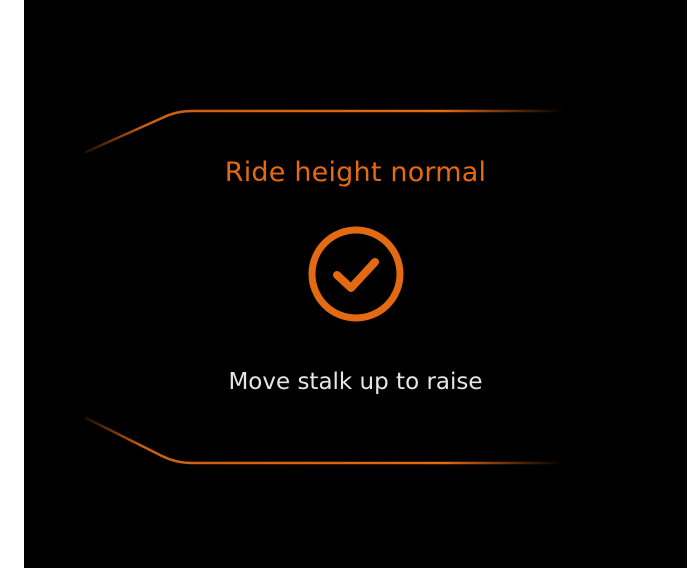 The width and height of the screenshot is (700, 568). I want to click on top-frame-line, so click(325, 131).